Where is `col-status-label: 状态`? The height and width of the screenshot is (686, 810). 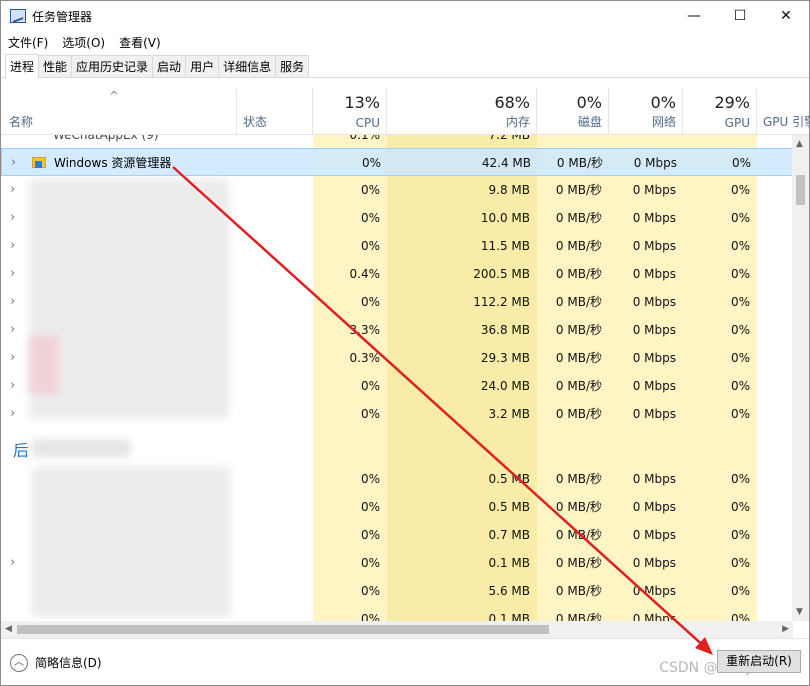
col-status-label: 状态 is located at coordinates (255, 122).